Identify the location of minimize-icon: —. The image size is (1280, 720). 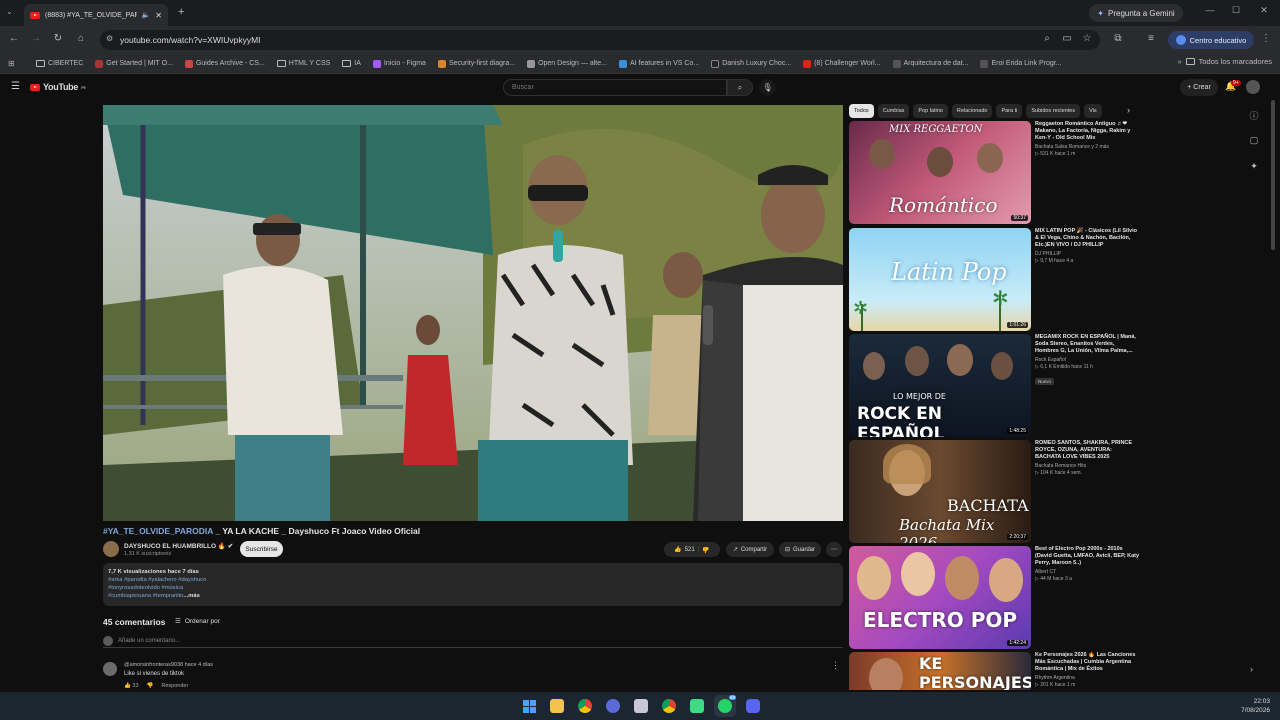
(1210, 10).